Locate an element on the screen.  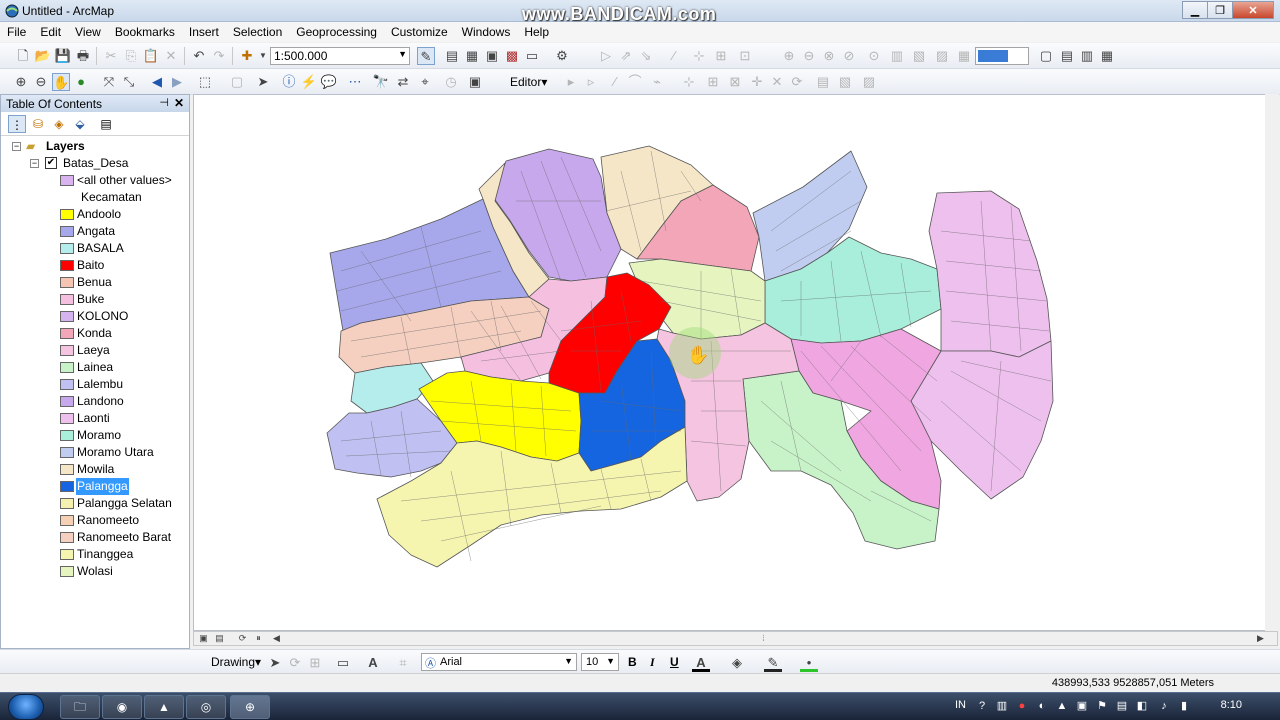
go-to-xy-icon: ⌖ is located at coordinates (425, 82).